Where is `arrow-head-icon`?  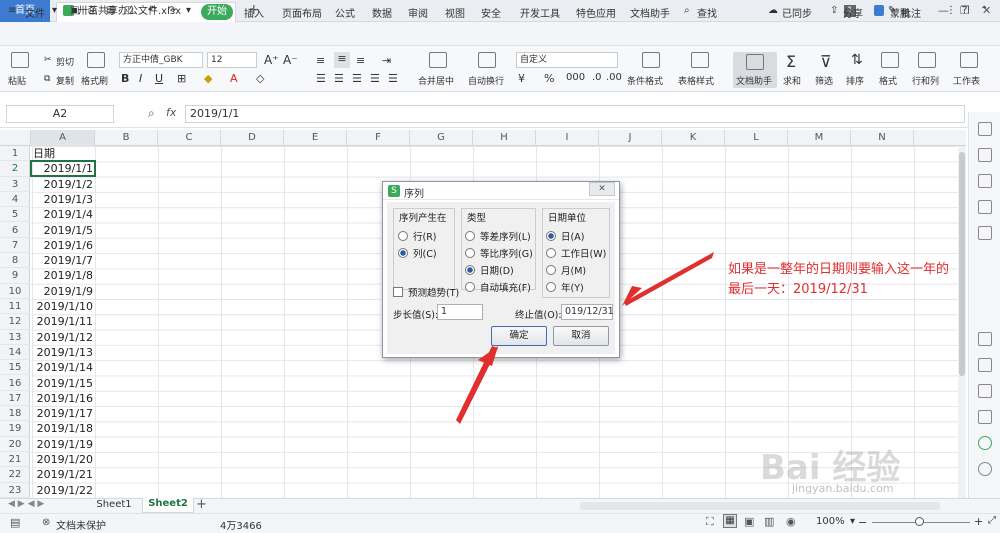
arrow-head-icon is located at coordinates (488, 356).